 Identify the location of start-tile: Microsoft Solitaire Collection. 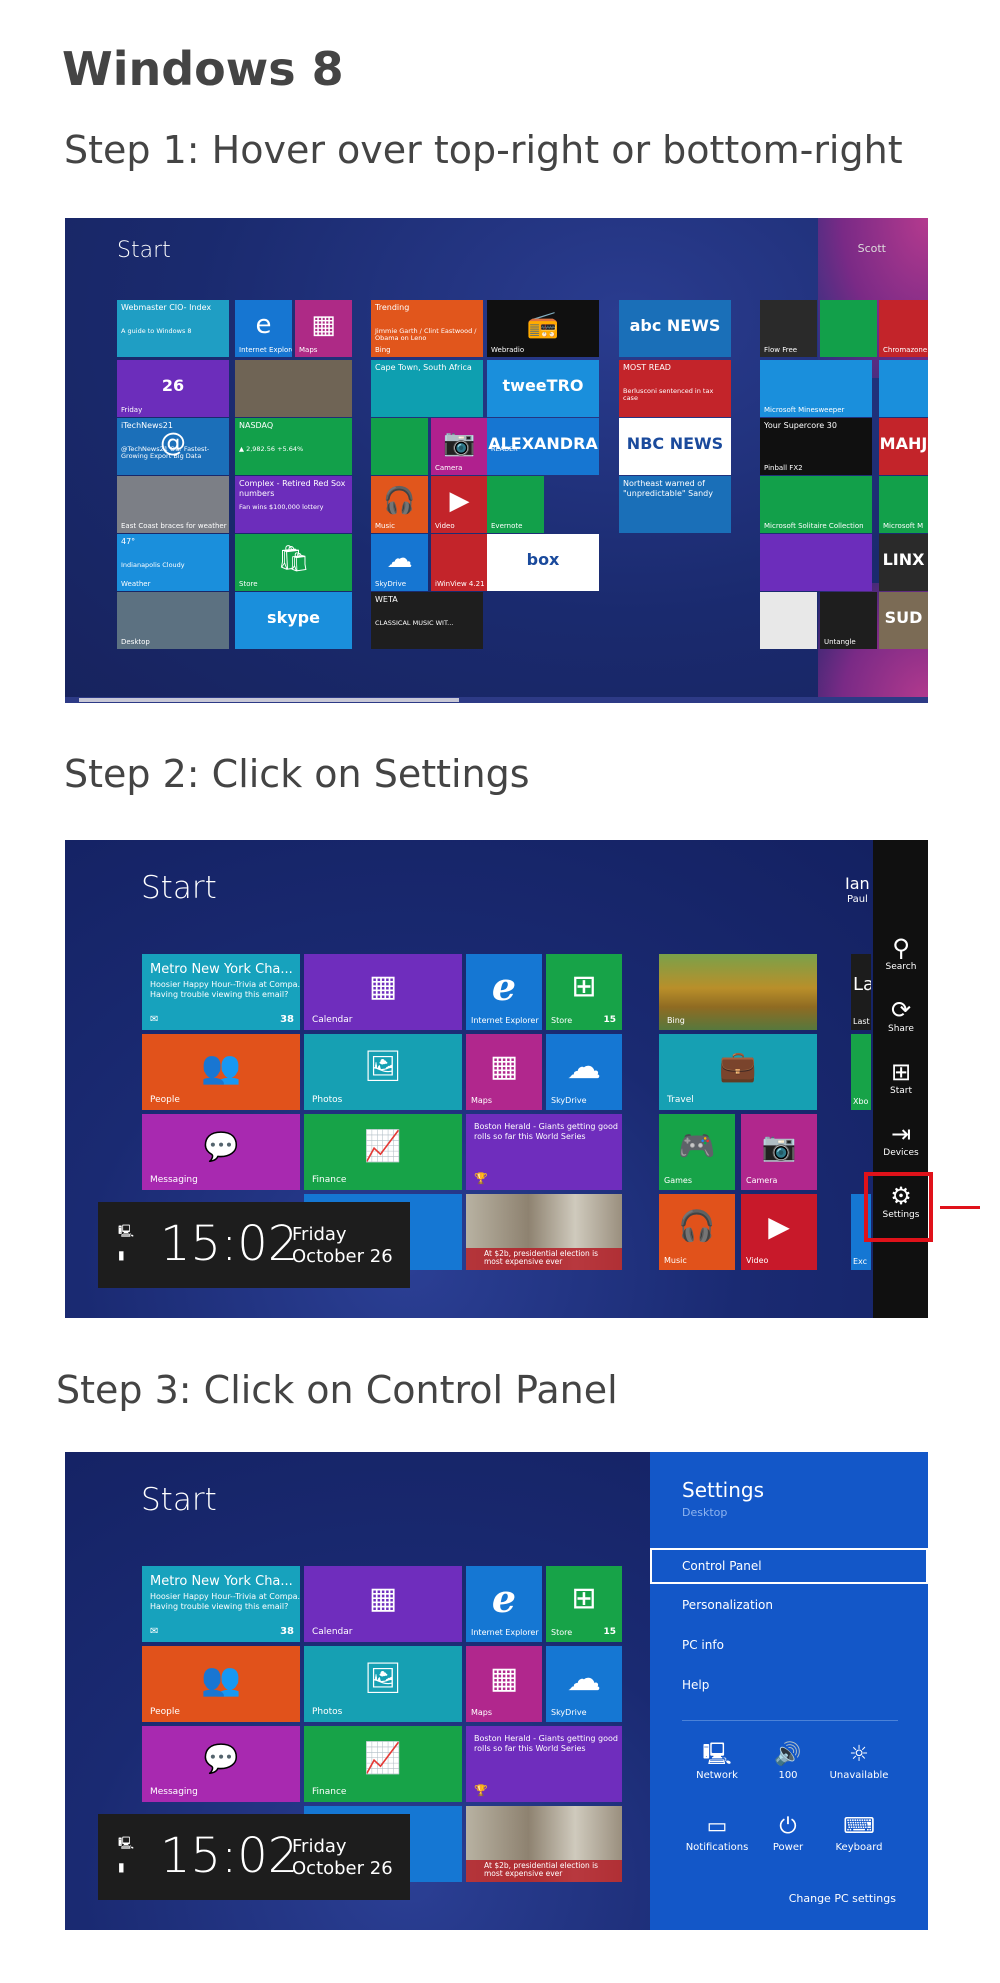
(816, 504).